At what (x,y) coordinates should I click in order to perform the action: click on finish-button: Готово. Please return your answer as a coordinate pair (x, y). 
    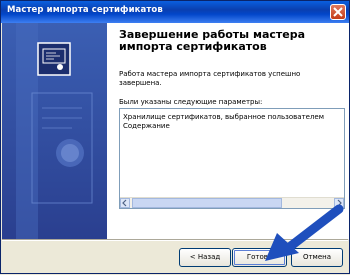
    Looking at the image, I should click on (259, 257).